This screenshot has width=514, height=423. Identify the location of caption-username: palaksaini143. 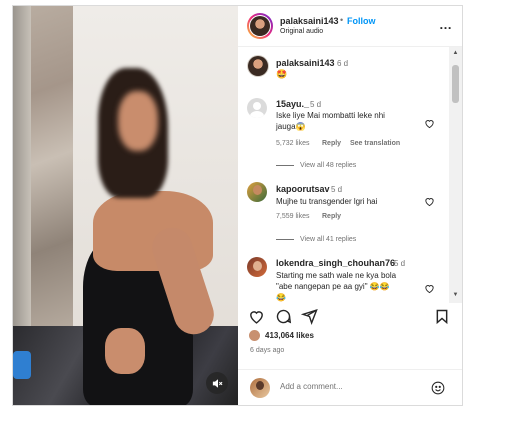
(305, 63).